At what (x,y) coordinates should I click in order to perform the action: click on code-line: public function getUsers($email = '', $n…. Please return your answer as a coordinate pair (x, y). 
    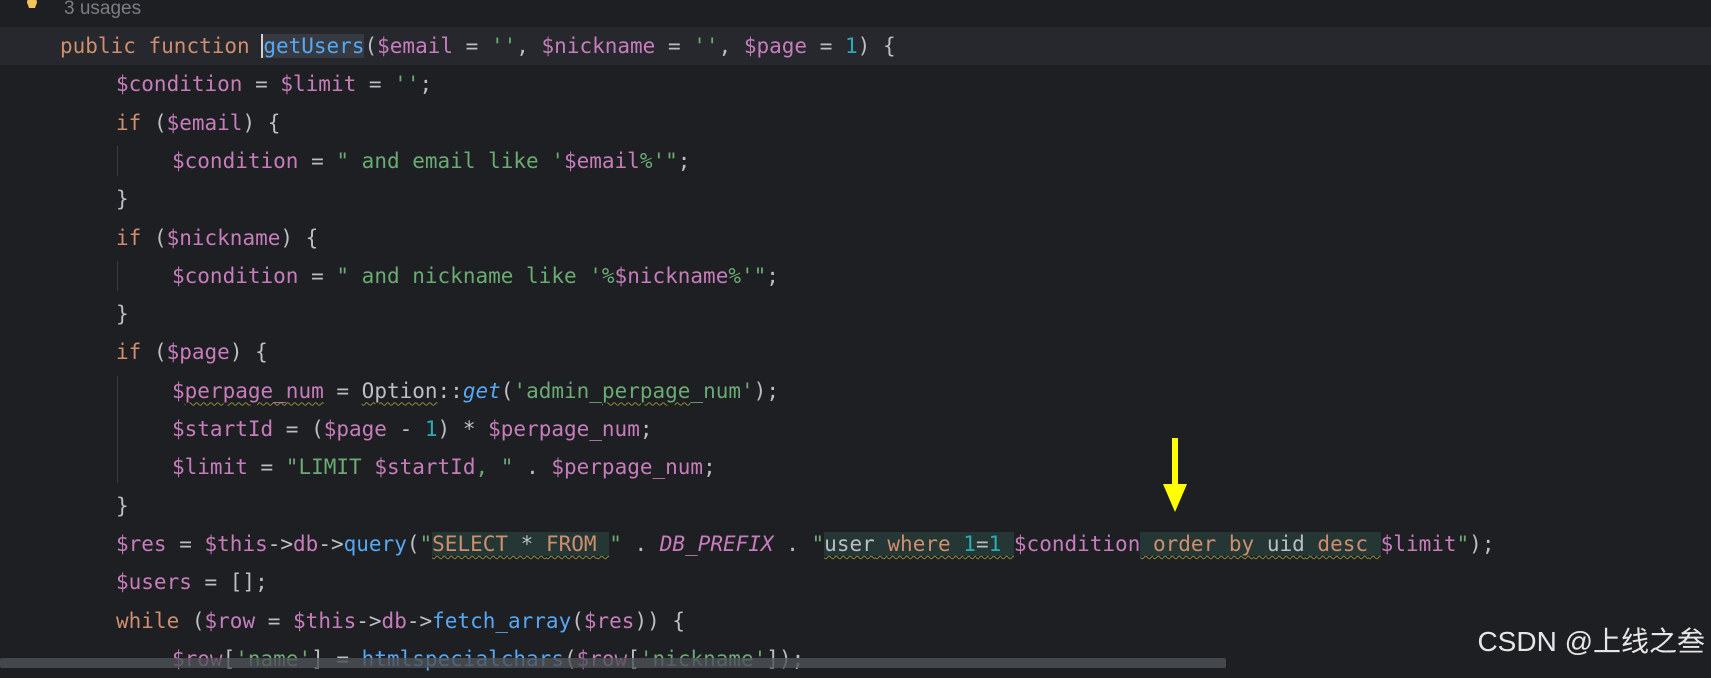
    Looking at the image, I should click on (855, 46).